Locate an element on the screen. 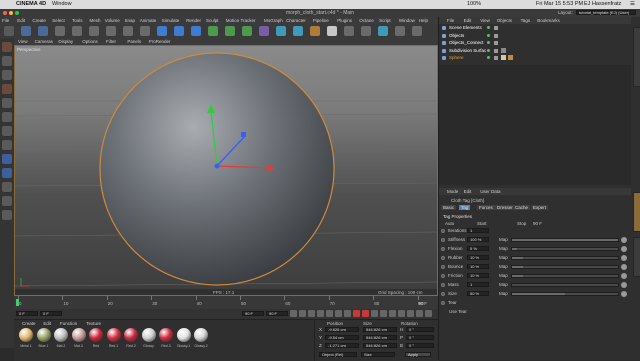  param-value-field: 10 % is located at coordinates (478, 275).